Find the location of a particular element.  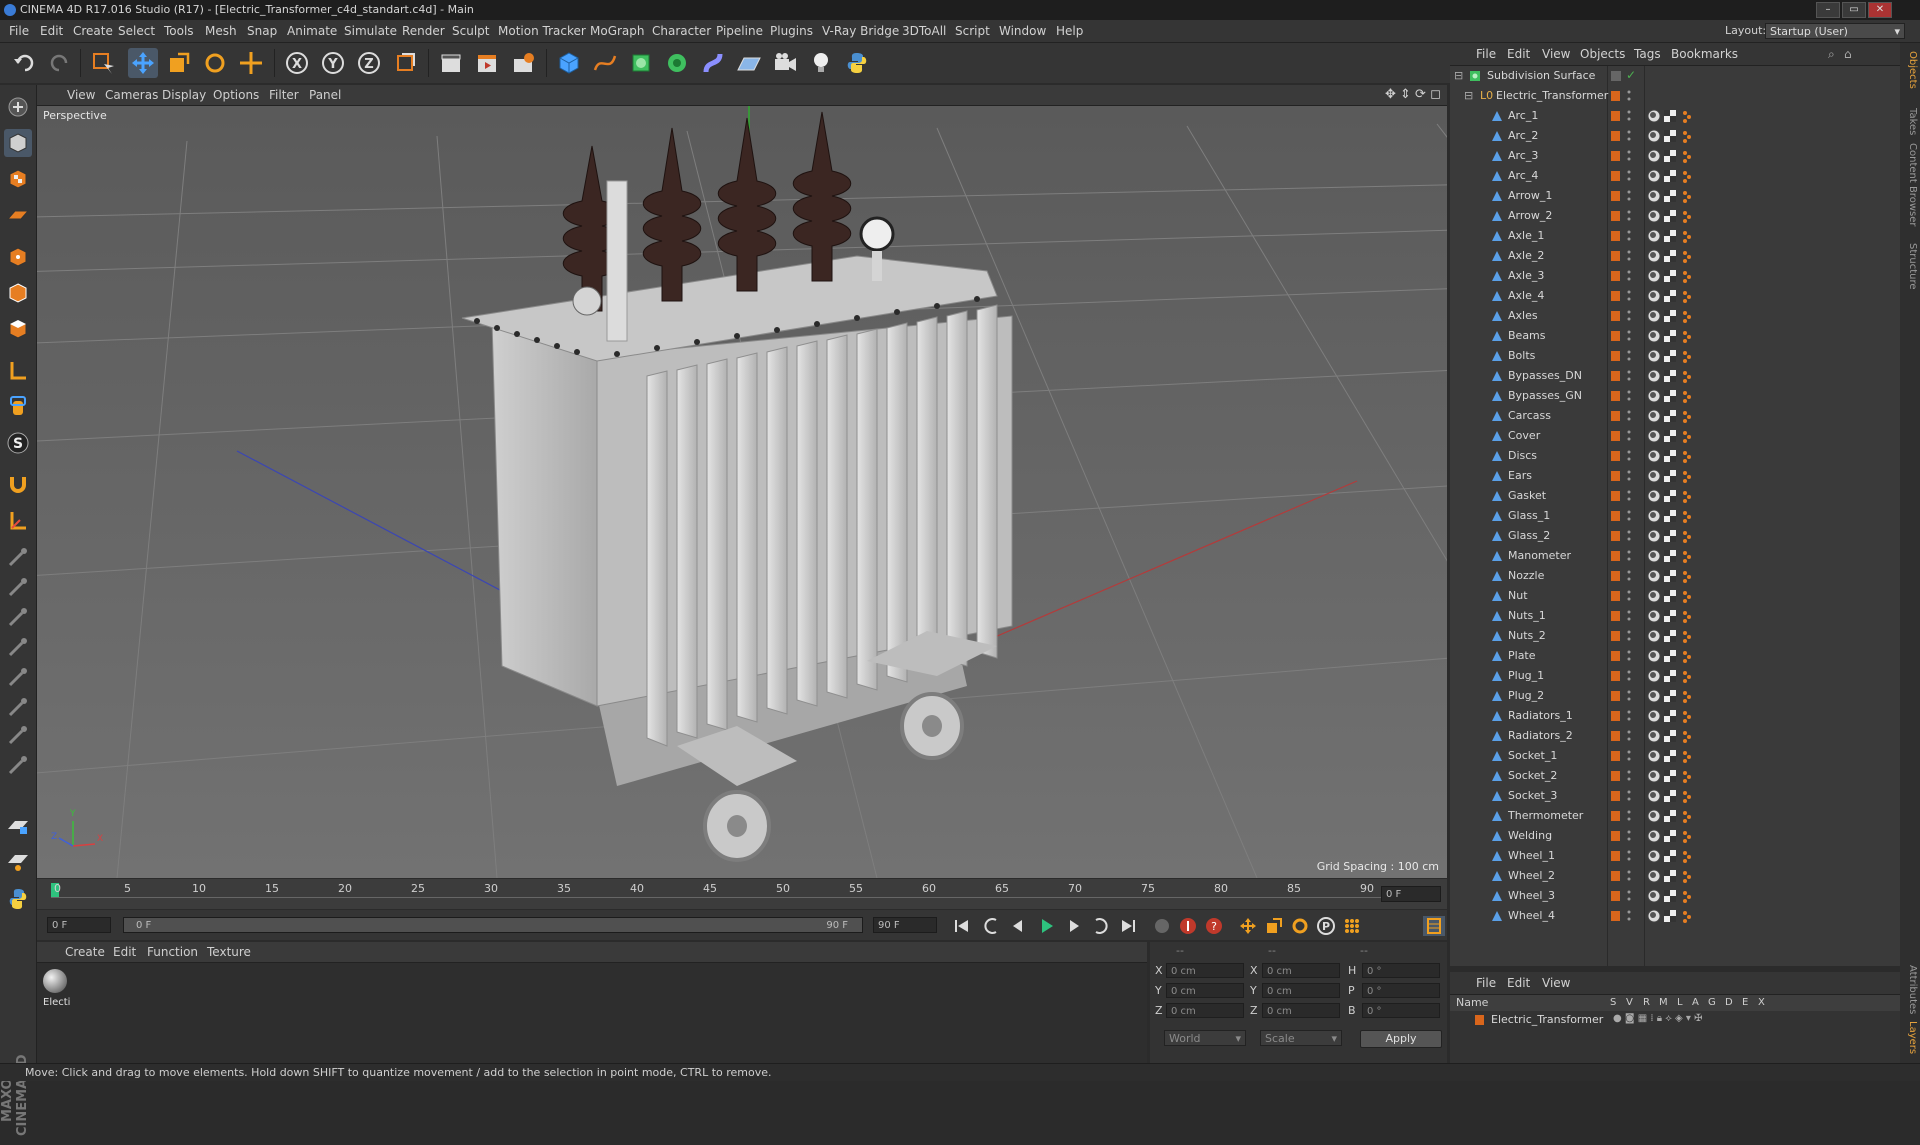

python-console-button is located at coordinates (18, 899).